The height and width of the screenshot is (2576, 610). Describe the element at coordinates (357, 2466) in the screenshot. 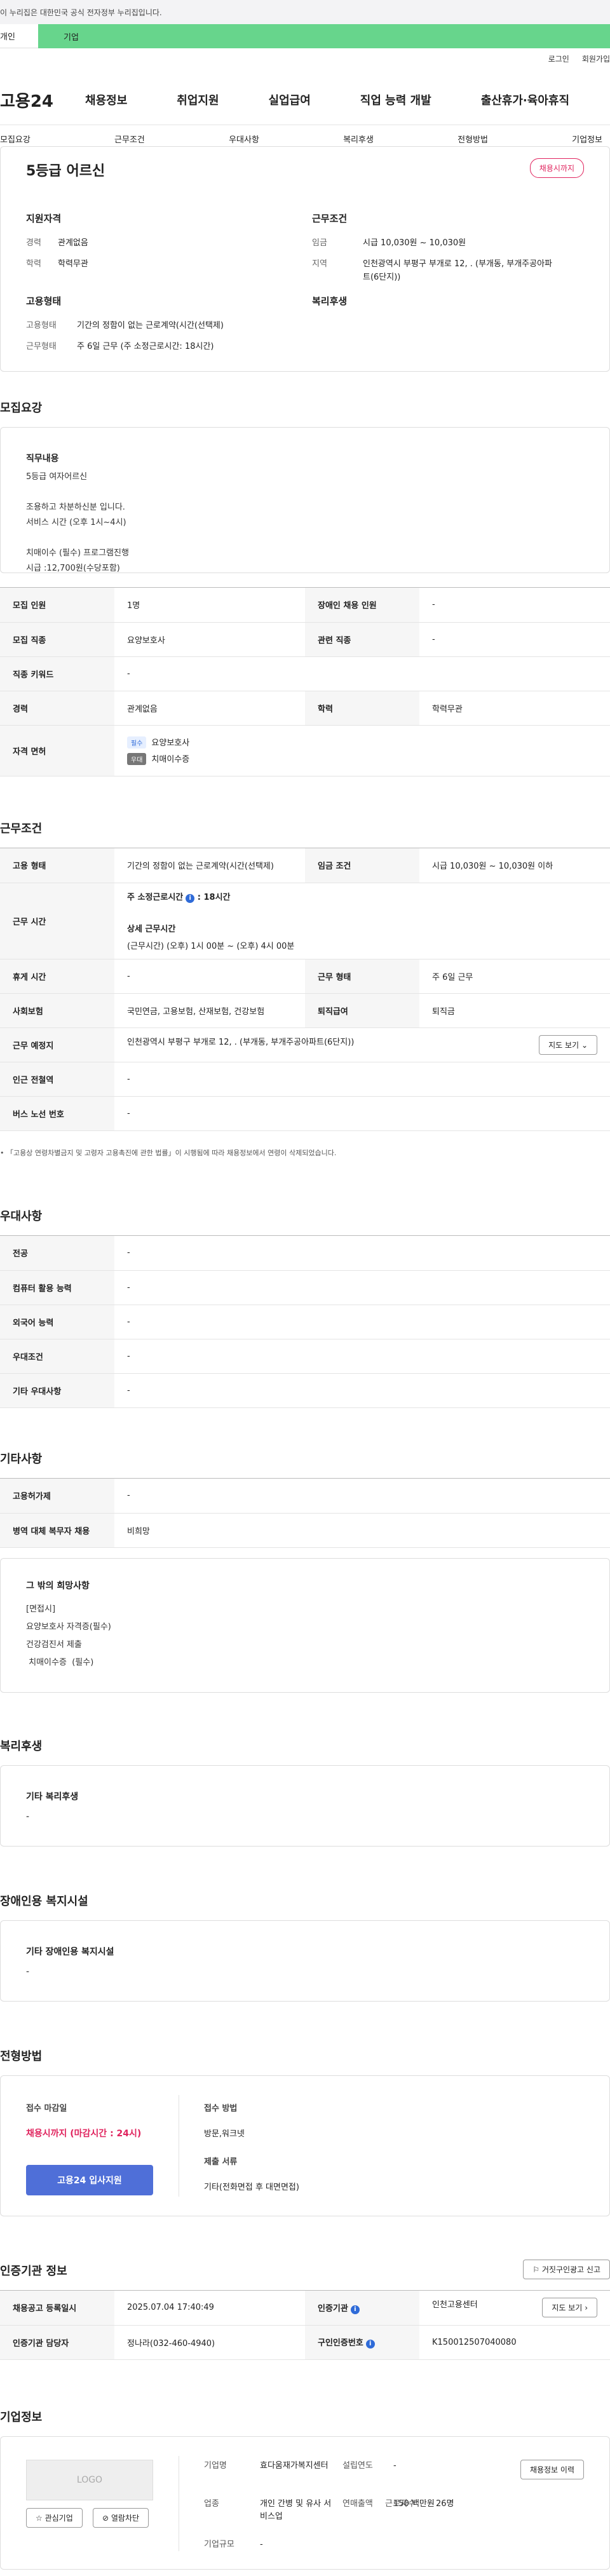

I see `field-label: 설립연도` at that location.